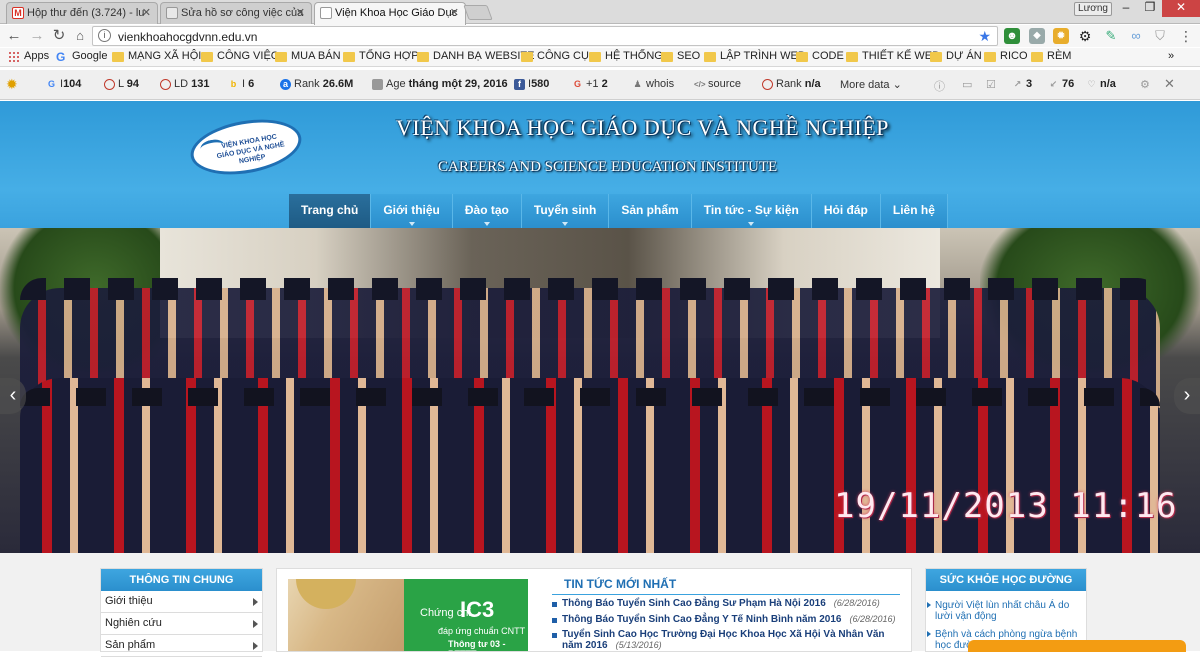 This screenshot has height=657, width=1200. What do you see at coordinates (545, 36) in the screenshot?
I see `address-bar: i vienkhoahocgdvnn.edu.vn ★` at bounding box center [545, 36].